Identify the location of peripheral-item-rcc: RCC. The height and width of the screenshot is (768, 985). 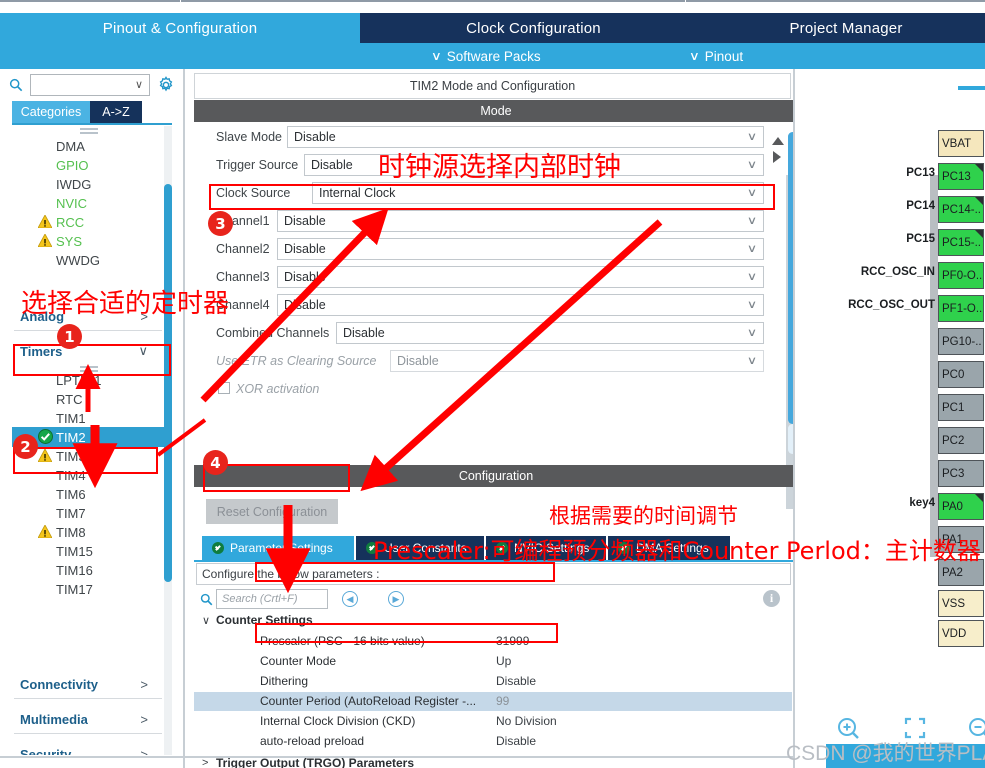
(88, 222).